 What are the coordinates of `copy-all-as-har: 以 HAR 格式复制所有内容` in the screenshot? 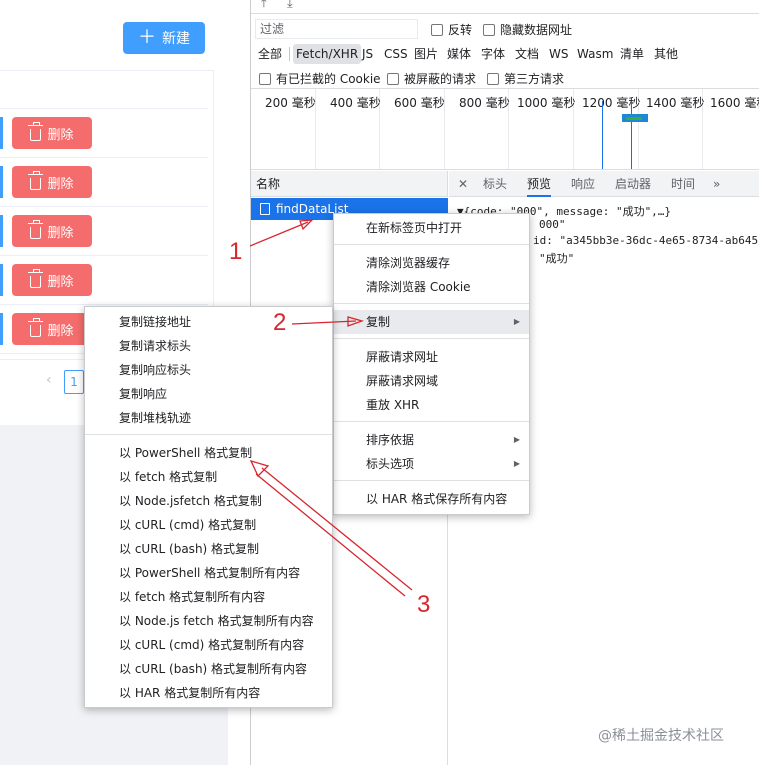 It's located at (208, 693).